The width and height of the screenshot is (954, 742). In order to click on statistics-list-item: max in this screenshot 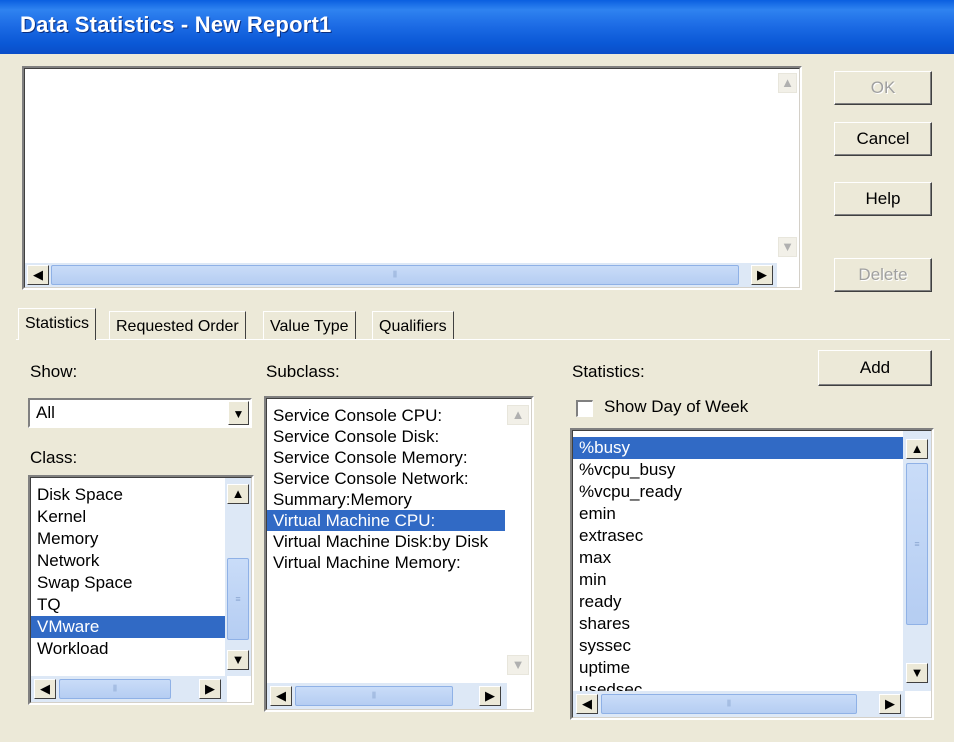, I will do `click(739, 558)`.